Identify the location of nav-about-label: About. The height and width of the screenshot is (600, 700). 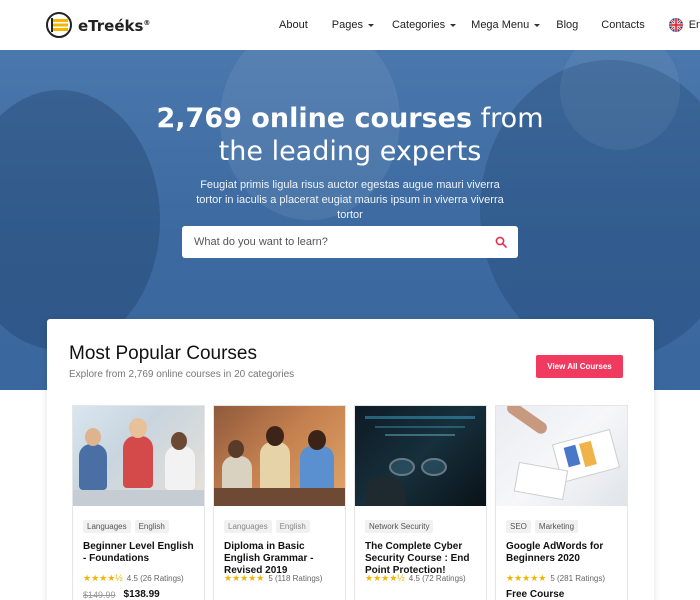
(293, 25).